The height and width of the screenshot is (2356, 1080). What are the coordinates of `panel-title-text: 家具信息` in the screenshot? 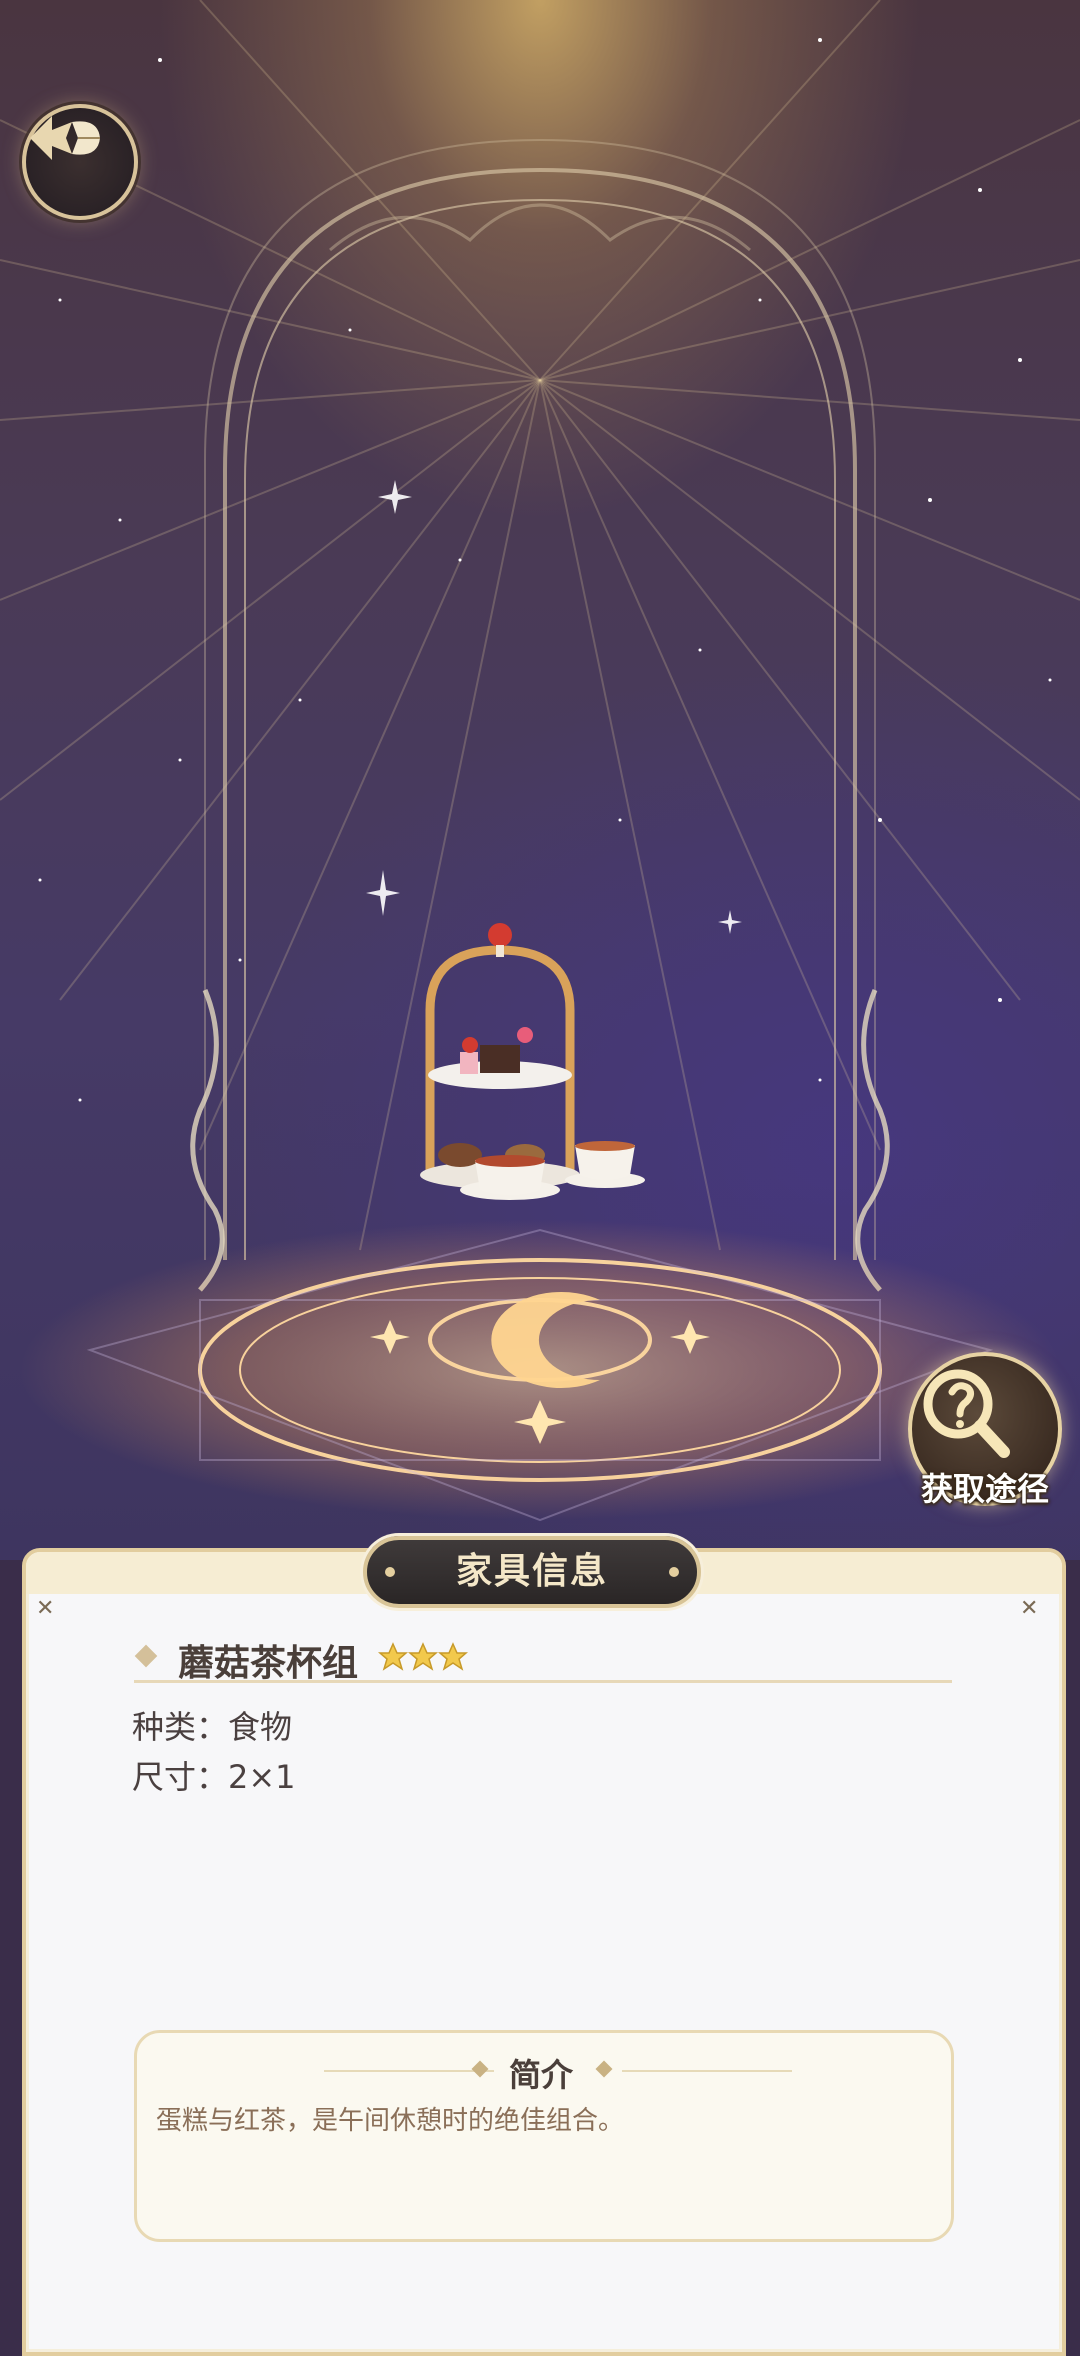 It's located at (531, 1571).